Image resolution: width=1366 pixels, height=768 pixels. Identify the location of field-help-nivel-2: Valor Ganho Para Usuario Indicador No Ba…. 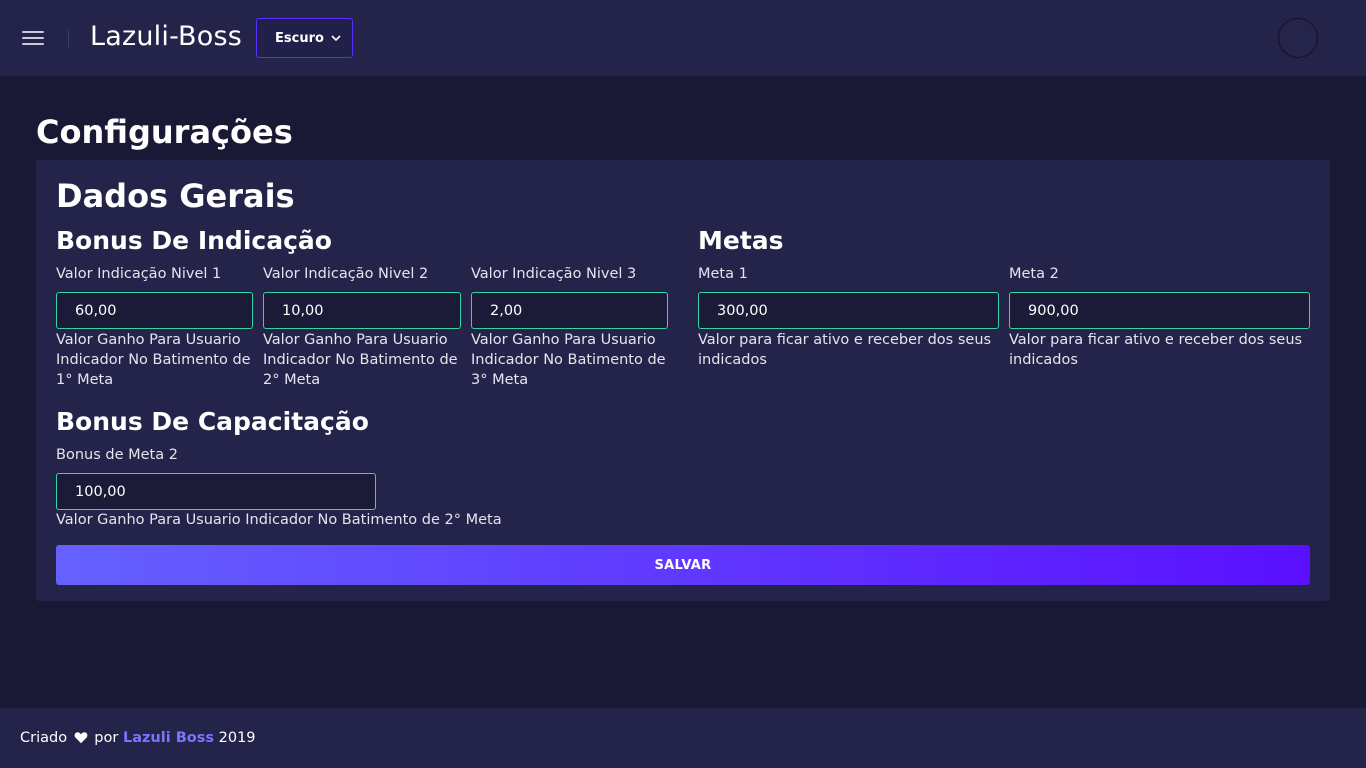
(360, 360).